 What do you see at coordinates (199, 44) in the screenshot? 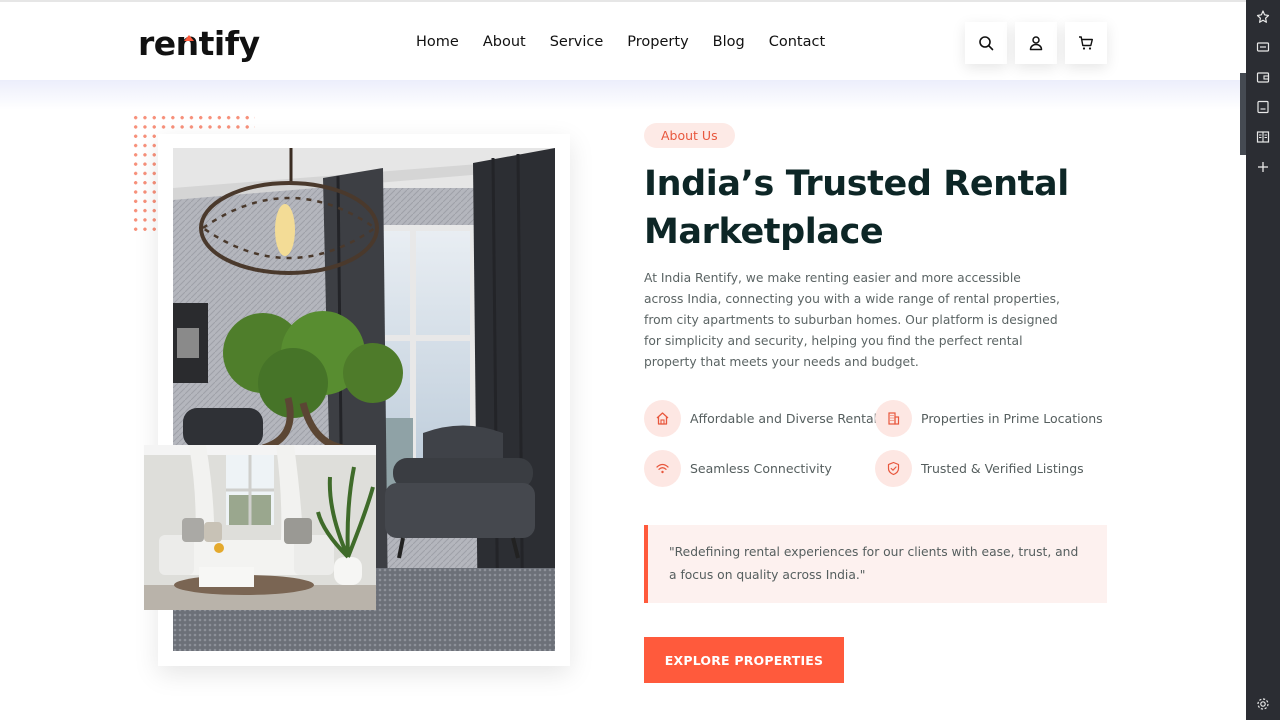
I see `brand-logo: rentify` at bounding box center [199, 44].